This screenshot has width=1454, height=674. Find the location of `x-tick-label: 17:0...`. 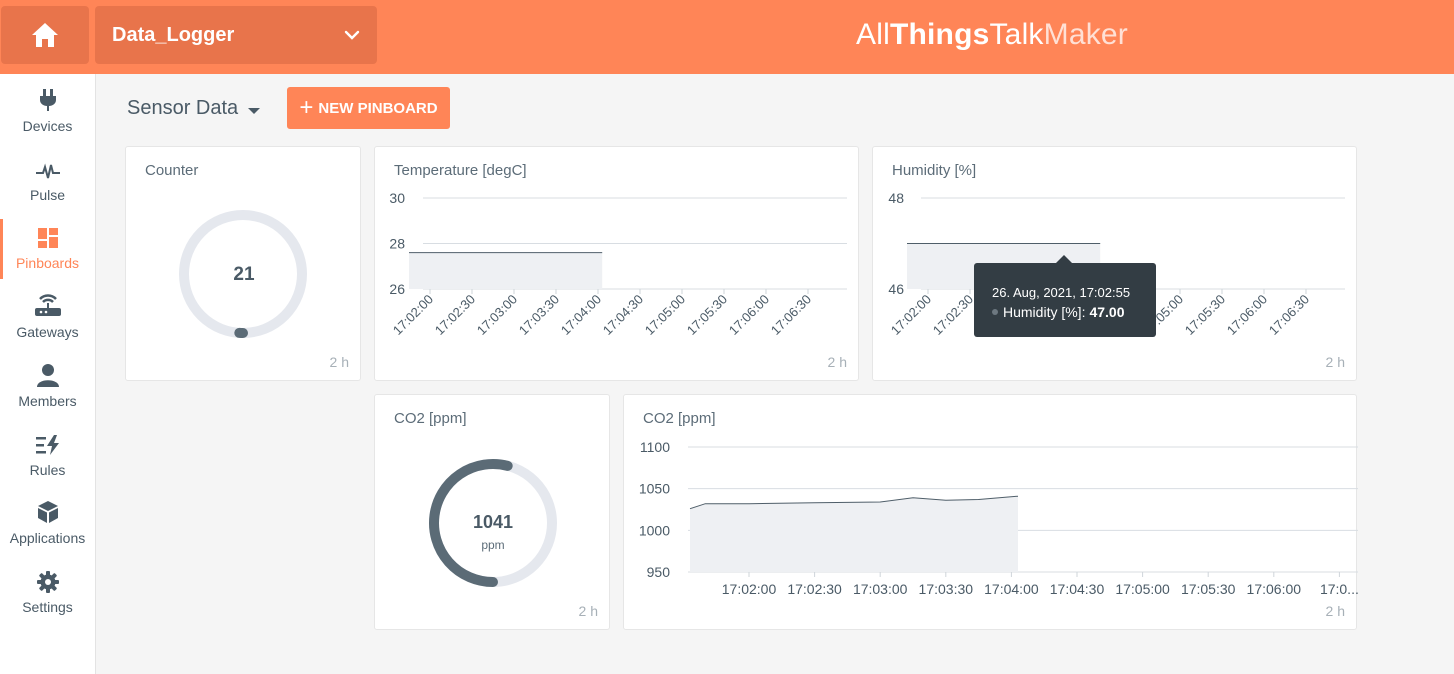

x-tick-label: 17:0... is located at coordinates (1339, 589).